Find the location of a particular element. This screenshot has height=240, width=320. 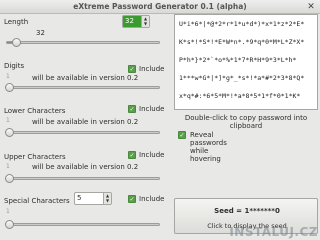

lower-slider-thumb is located at coordinates (9, 132).